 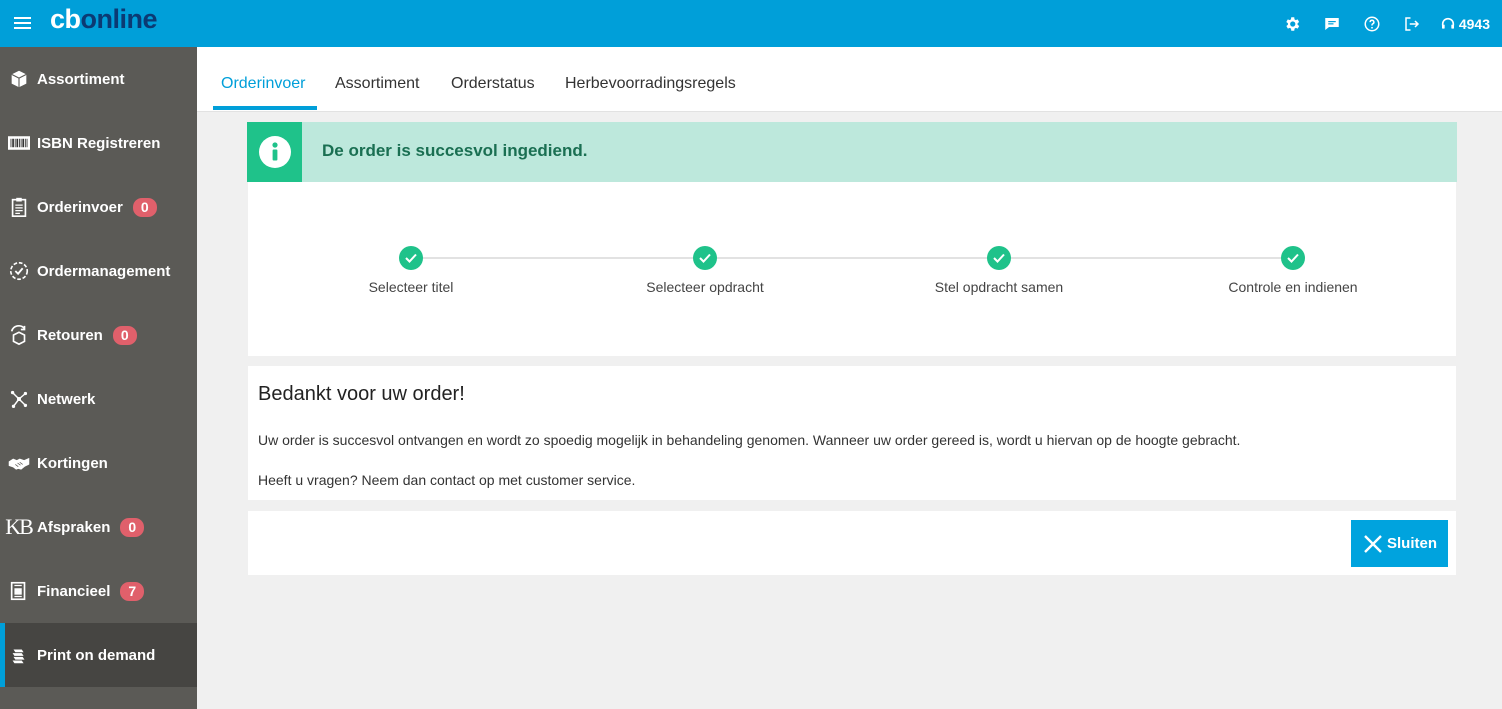 What do you see at coordinates (22, 23) in the screenshot?
I see `hamburger-menu-icon` at bounding box center [22, 23].